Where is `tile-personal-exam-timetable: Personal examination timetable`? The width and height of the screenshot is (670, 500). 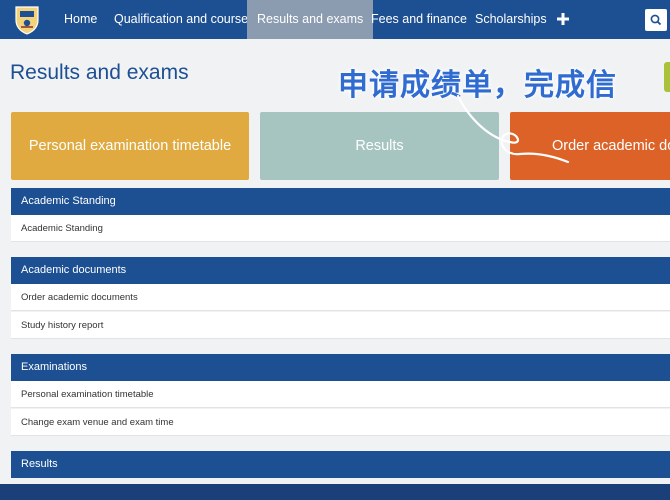
tile-personal-exam-timetable: Personal examination timetable is located at coordinates (130, 146).